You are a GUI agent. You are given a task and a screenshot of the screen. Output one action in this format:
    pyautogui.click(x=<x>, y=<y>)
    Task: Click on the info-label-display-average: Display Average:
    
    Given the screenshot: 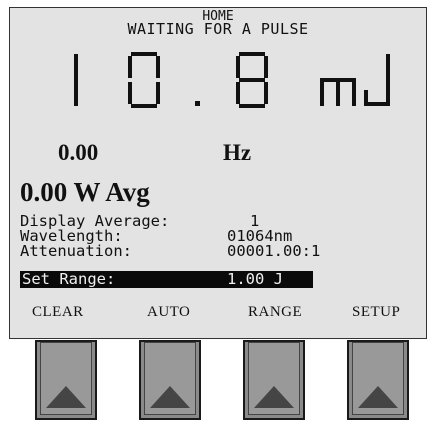 What is the action you would take?
    pyautogui.click(x=95, y=221)
    